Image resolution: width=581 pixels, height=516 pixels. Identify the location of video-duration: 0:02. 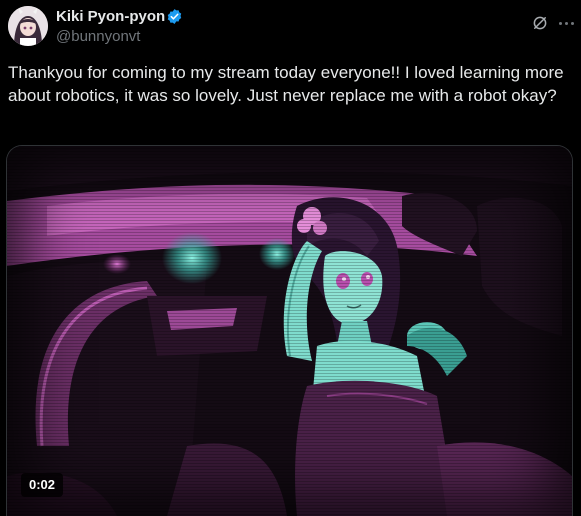
(42, 485).